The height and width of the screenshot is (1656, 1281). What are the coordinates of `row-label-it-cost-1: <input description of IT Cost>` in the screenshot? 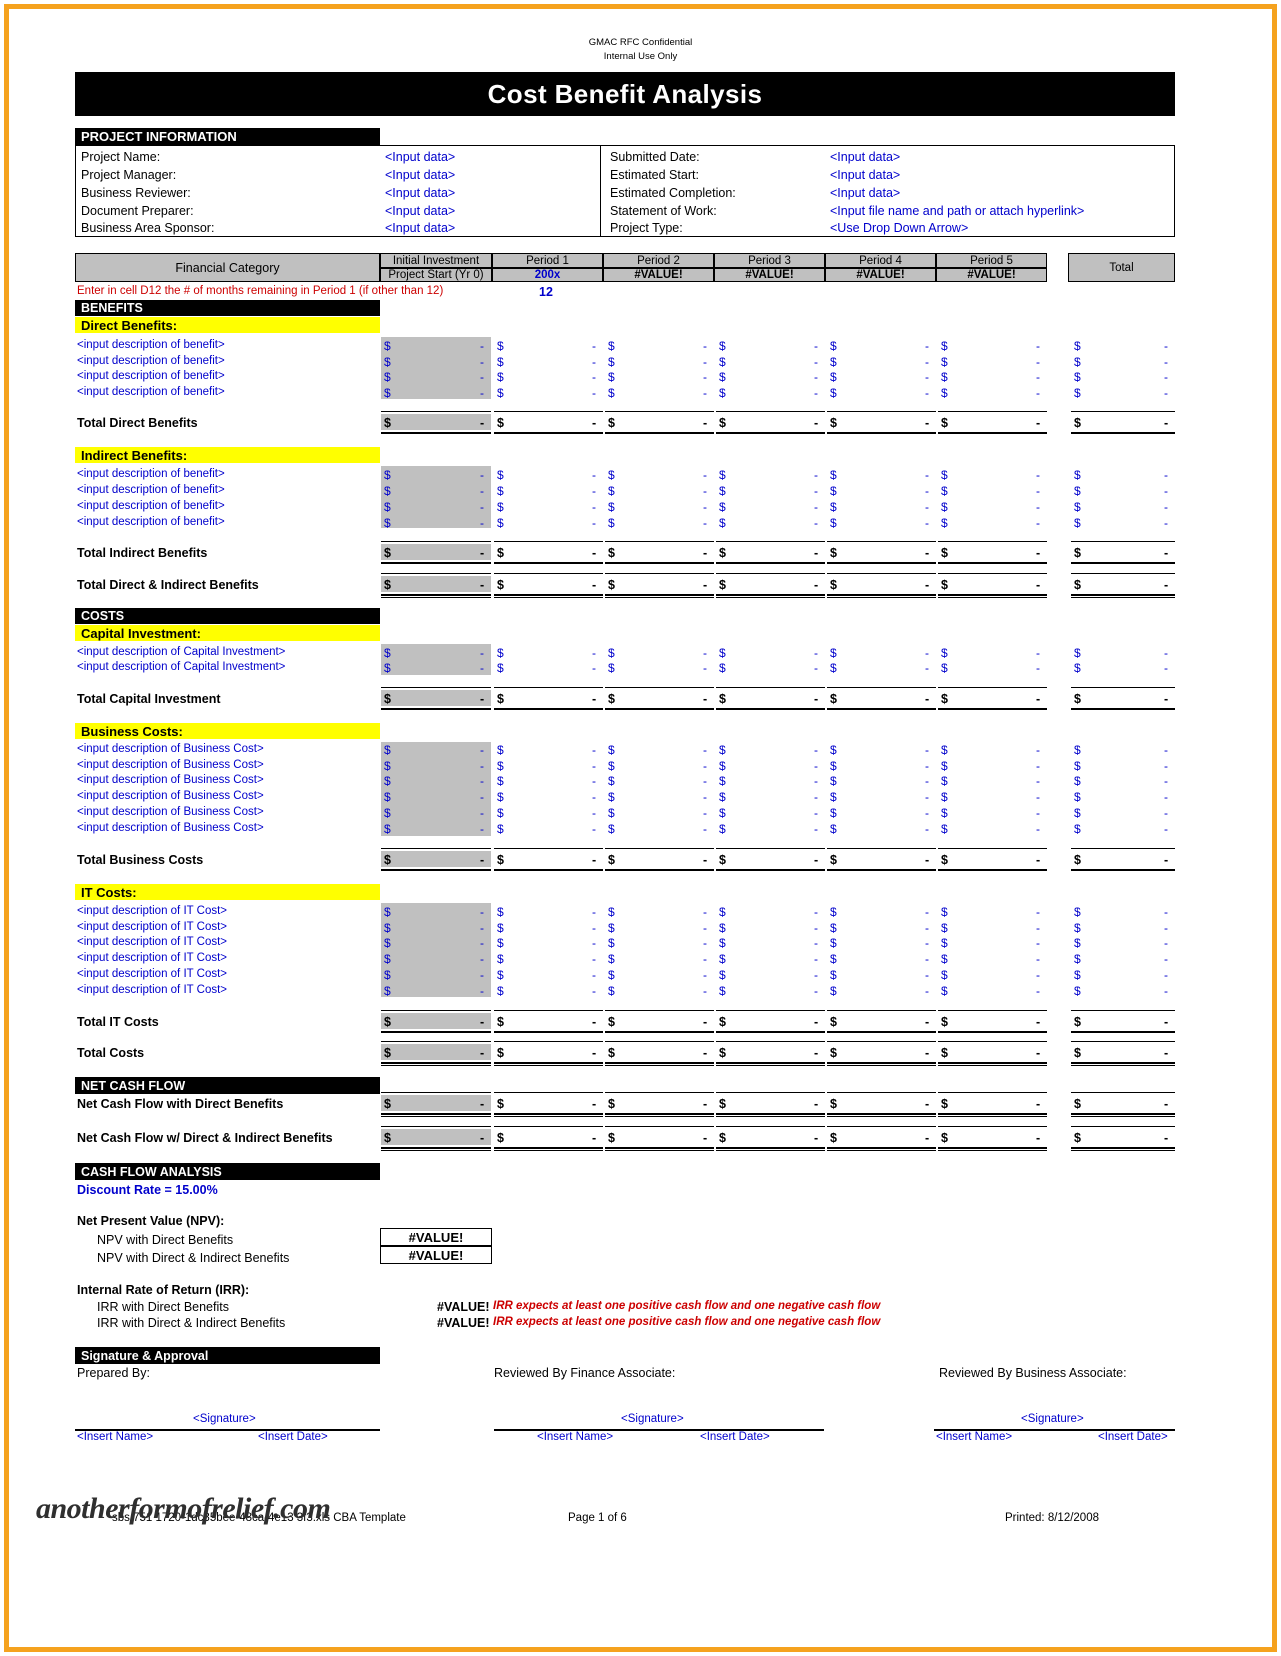 It's located at (152, 911).